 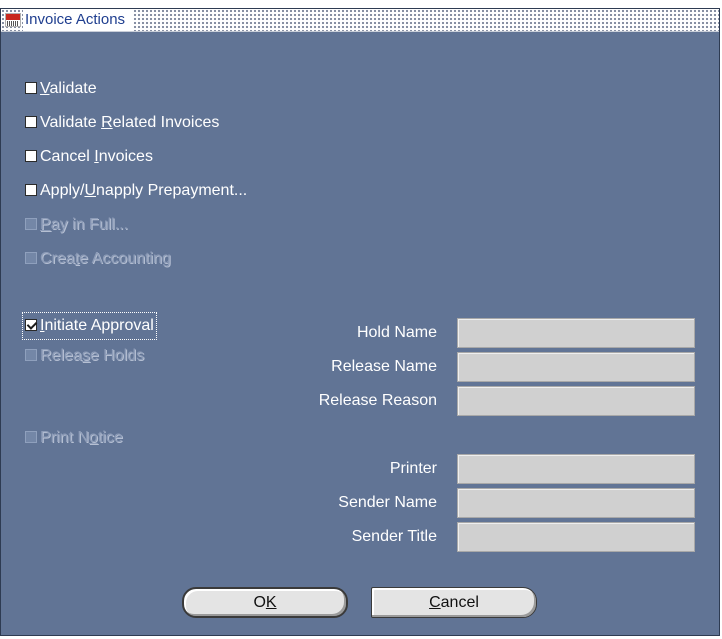 What do you see at coordinates (89, 326) in the screenshot?
I see `initiate-approval-checkbox: Initiate Approval` at bounding box center [89, 326].